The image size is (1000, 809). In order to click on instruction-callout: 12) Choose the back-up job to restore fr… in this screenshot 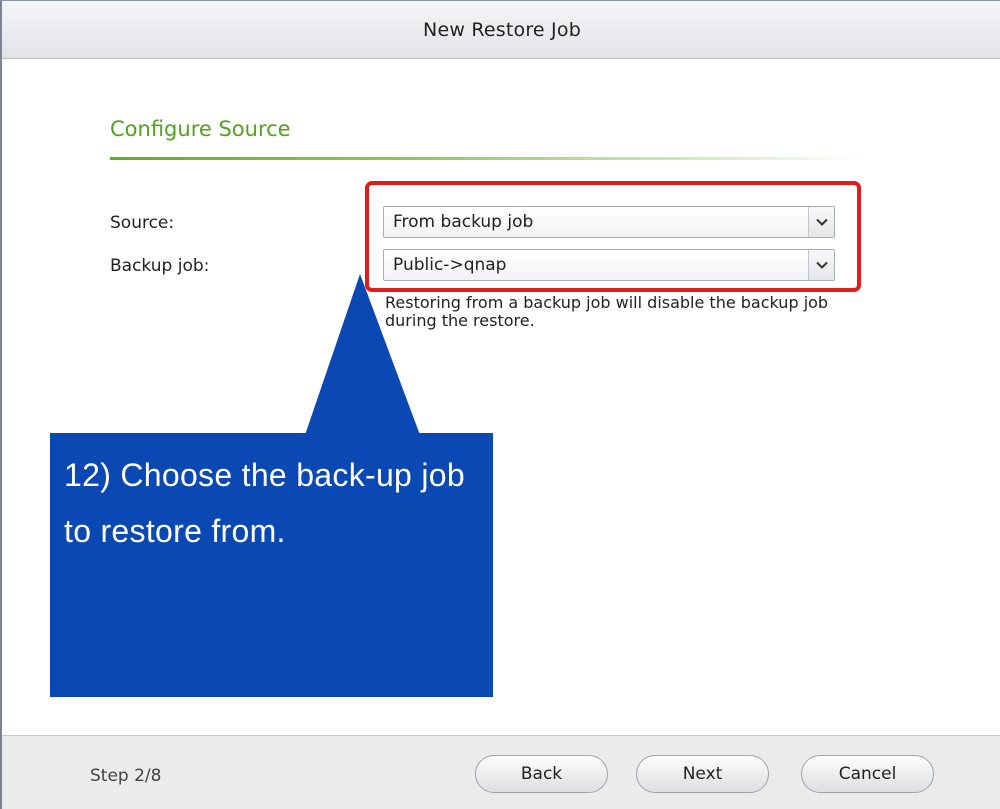, I will do `click(271, 565)`.